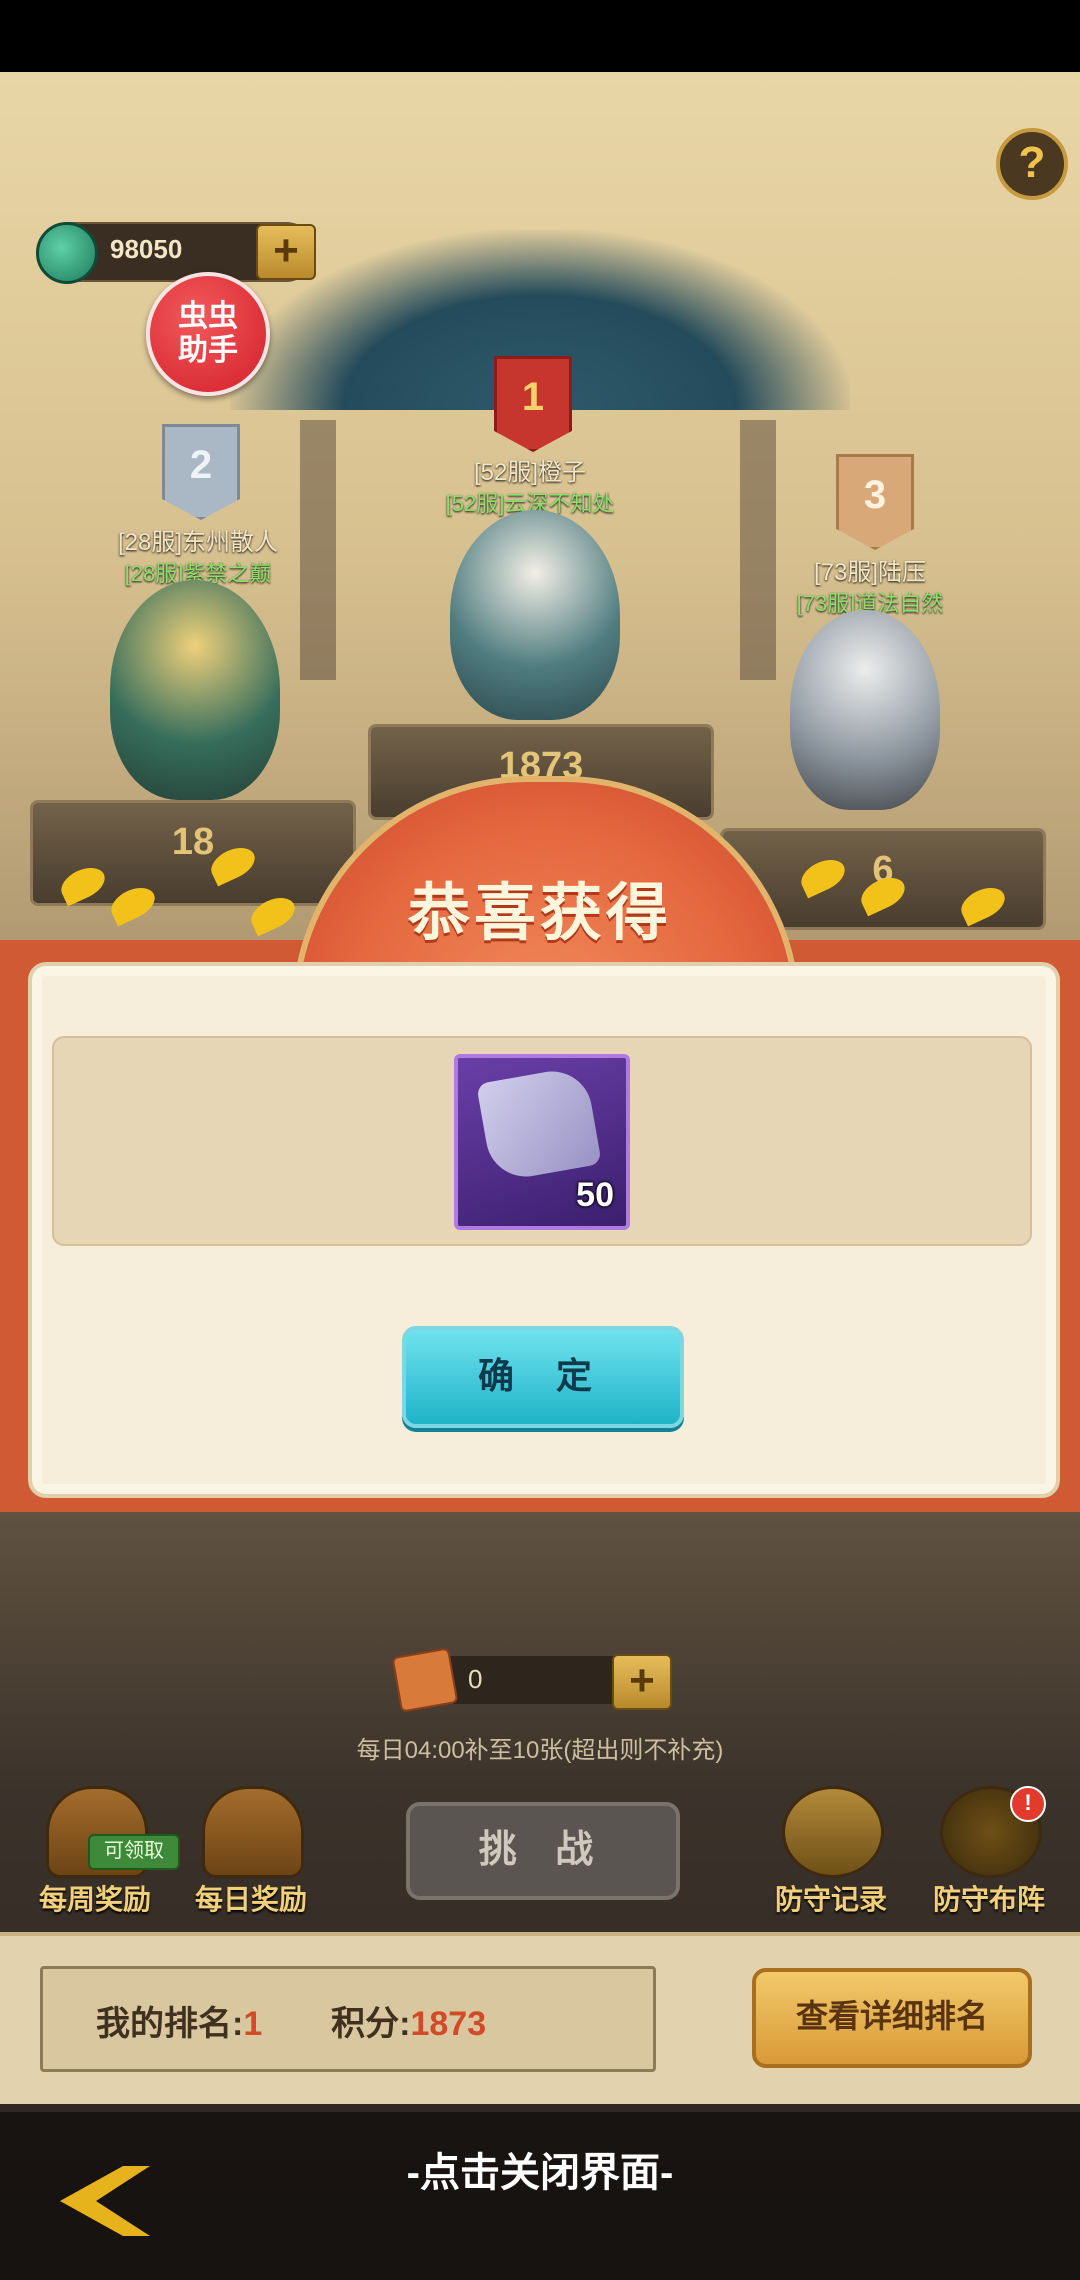  What do you see at coordinates (830, 1899) in the screenshot?
I see `defense-log-label: 防守记录` at bounding box center [830, 1899].